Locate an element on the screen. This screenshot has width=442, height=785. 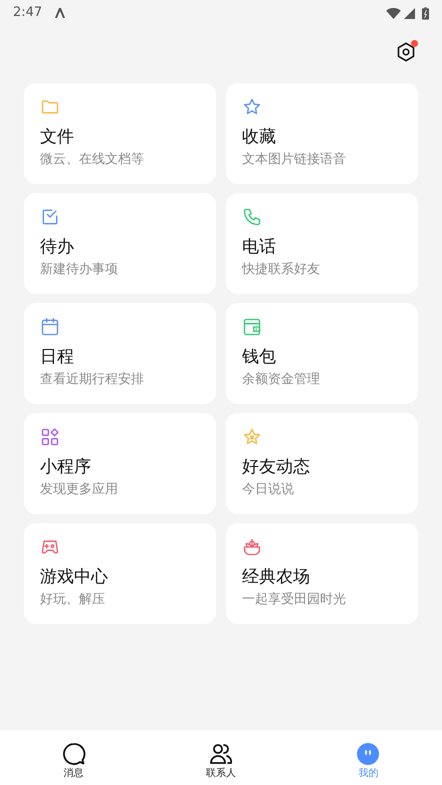
card-subtitle: 一起享受田园时光 is located at coordinates (294, 600).